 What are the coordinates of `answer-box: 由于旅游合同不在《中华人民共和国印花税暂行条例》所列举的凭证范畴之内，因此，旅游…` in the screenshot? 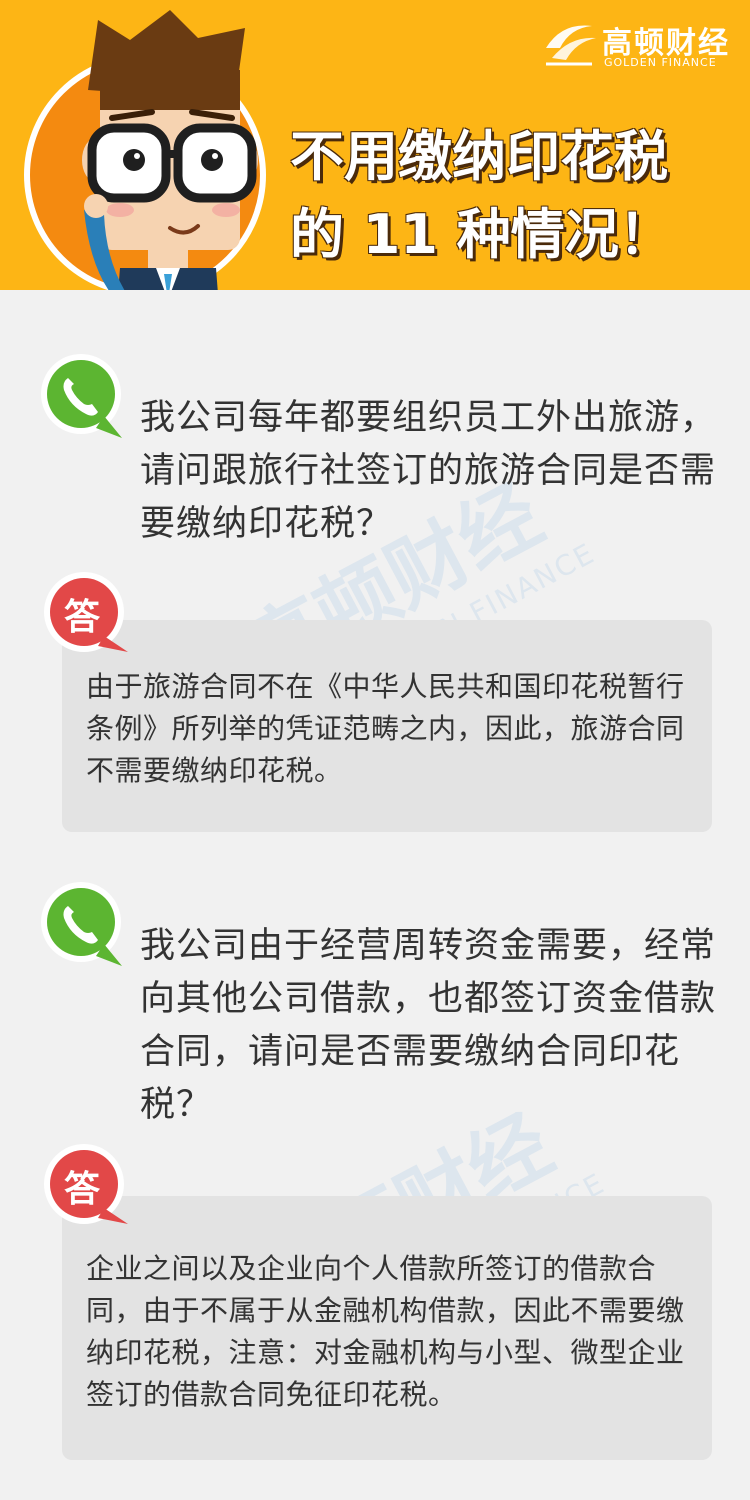 It's located at (387, 726).